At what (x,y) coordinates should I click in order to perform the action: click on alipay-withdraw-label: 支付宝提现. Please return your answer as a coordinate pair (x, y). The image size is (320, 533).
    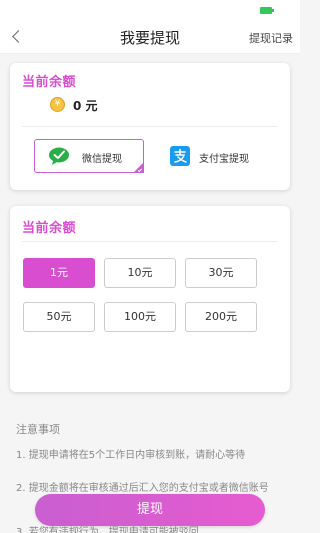
    Looking at the image, I should click on (224, 159).